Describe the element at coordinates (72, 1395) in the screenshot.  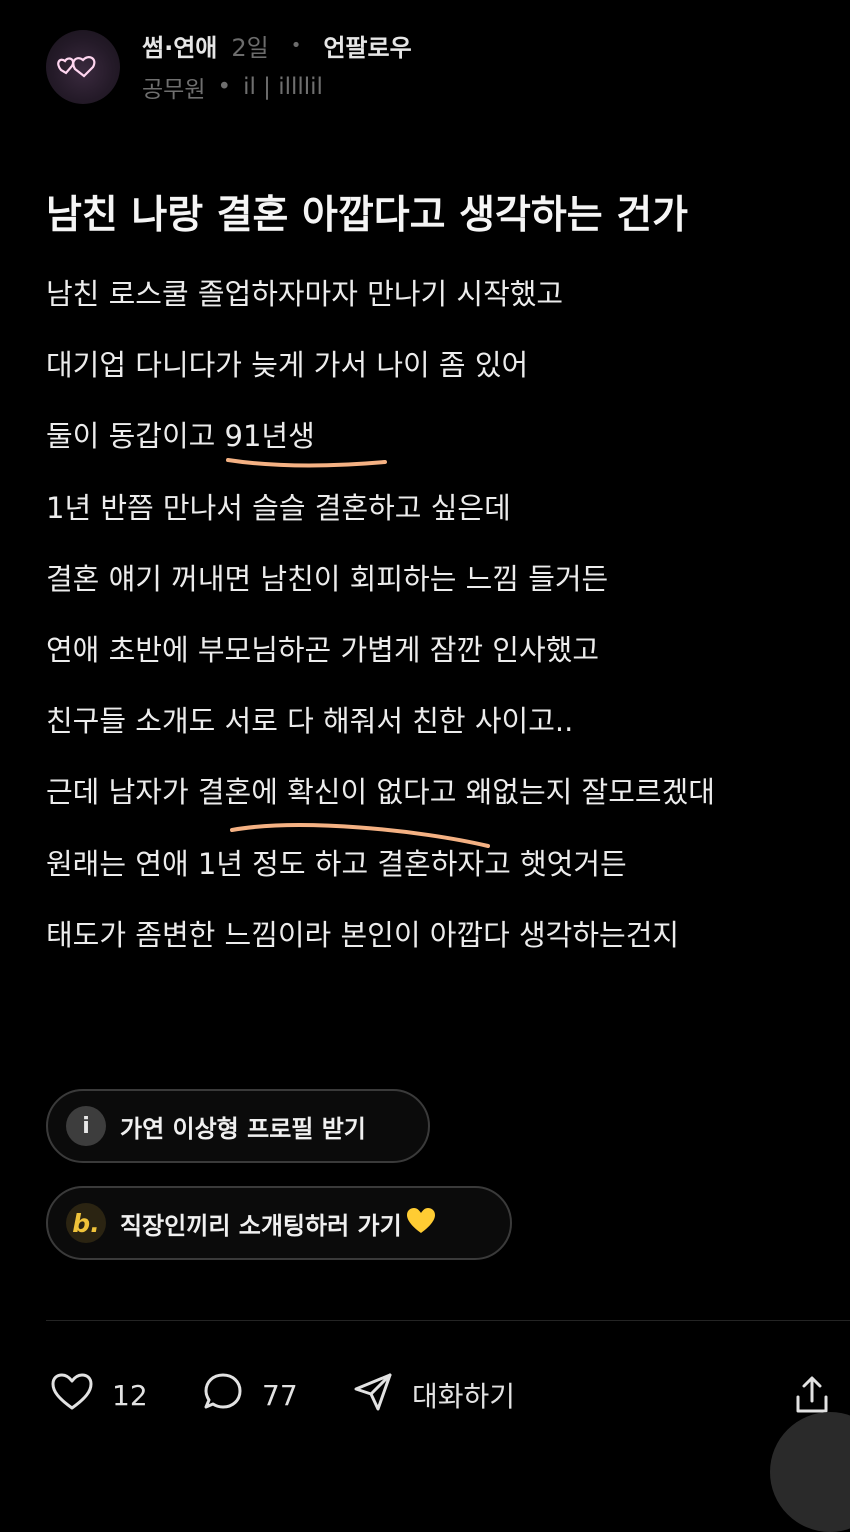
I see `heart-icon` at that location.